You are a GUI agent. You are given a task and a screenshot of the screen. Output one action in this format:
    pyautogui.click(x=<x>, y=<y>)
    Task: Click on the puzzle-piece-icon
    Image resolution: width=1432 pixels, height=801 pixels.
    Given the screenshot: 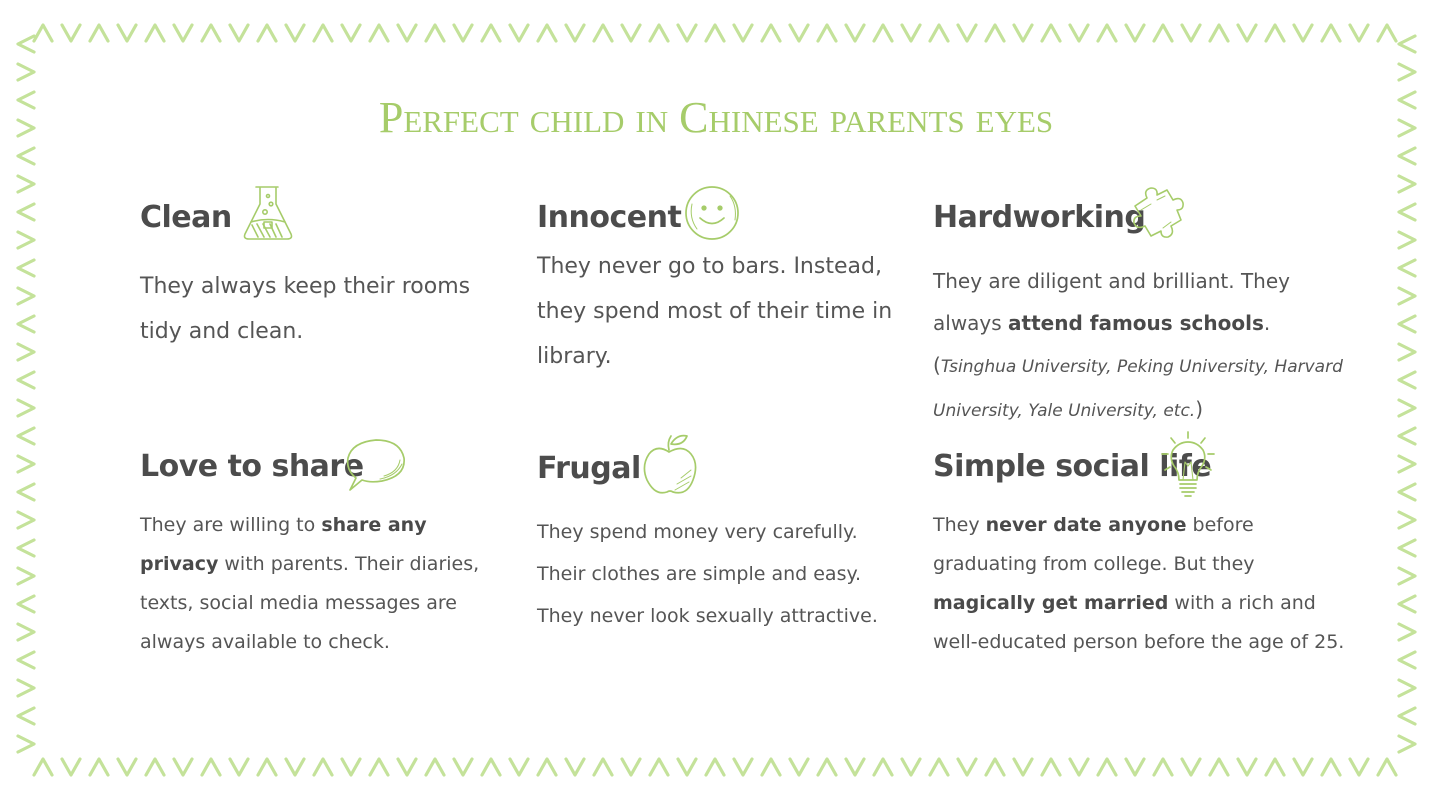 What is the action you would take?
    pyautogui.click(x=1157, y=213)
    